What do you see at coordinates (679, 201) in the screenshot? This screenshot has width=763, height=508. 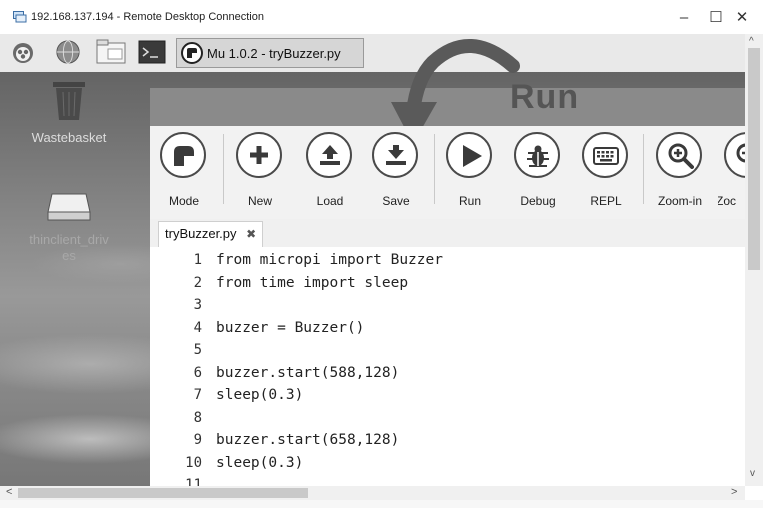 I see `zoom-in-label: Zoom-in` at bounding box center [679, 201].